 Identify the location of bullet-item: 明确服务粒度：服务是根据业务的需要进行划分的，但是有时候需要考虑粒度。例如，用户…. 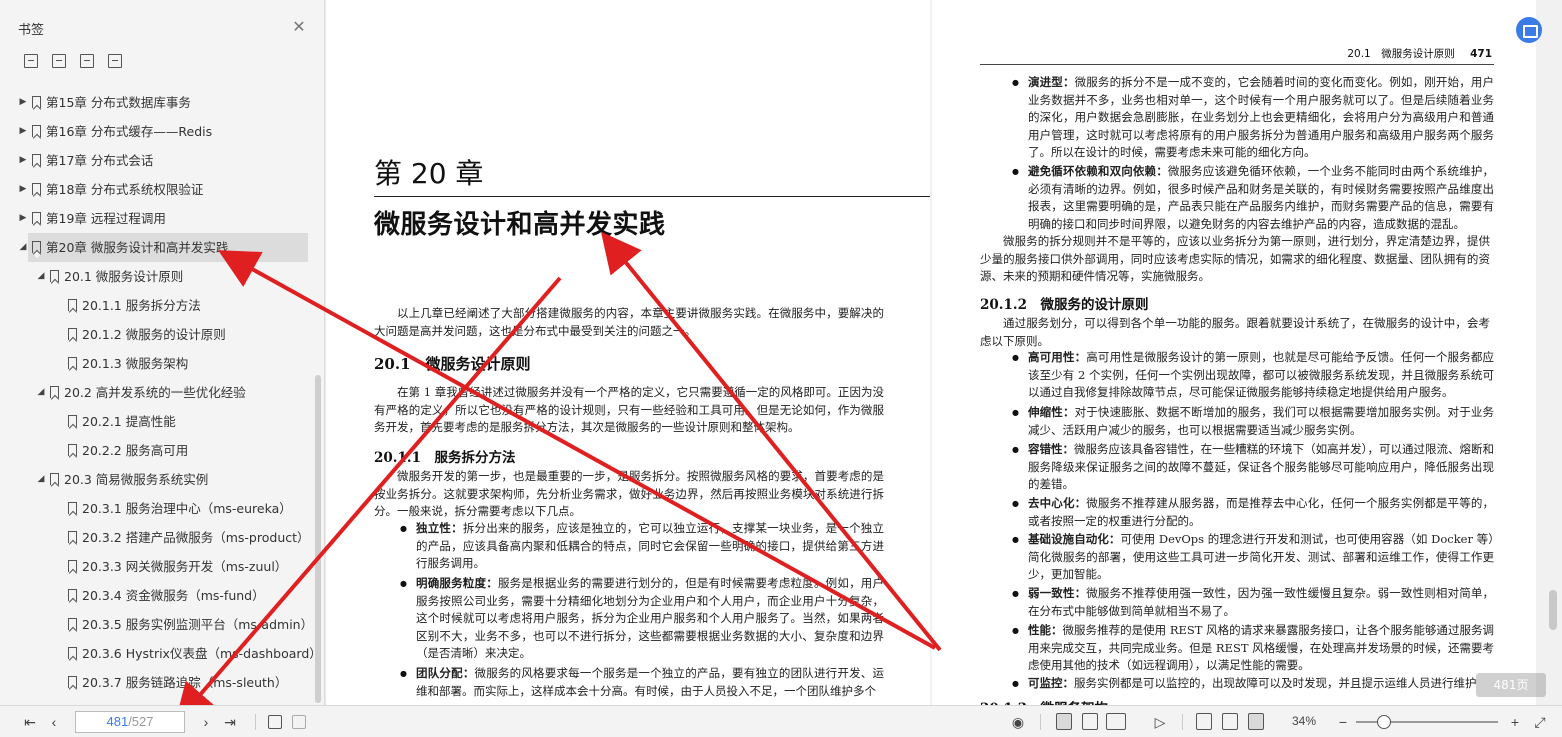
(642, 619).